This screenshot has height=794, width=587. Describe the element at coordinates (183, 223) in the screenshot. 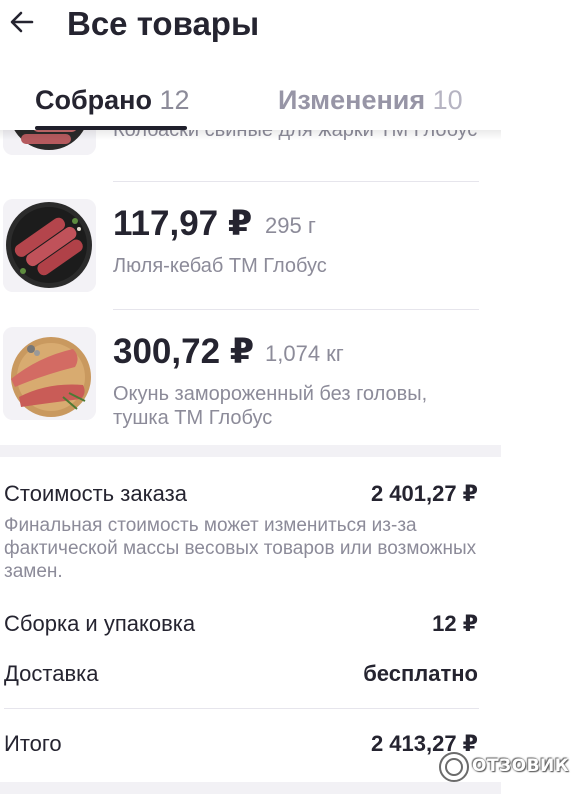

I see `product-price: 117,97 ₽` at that location.